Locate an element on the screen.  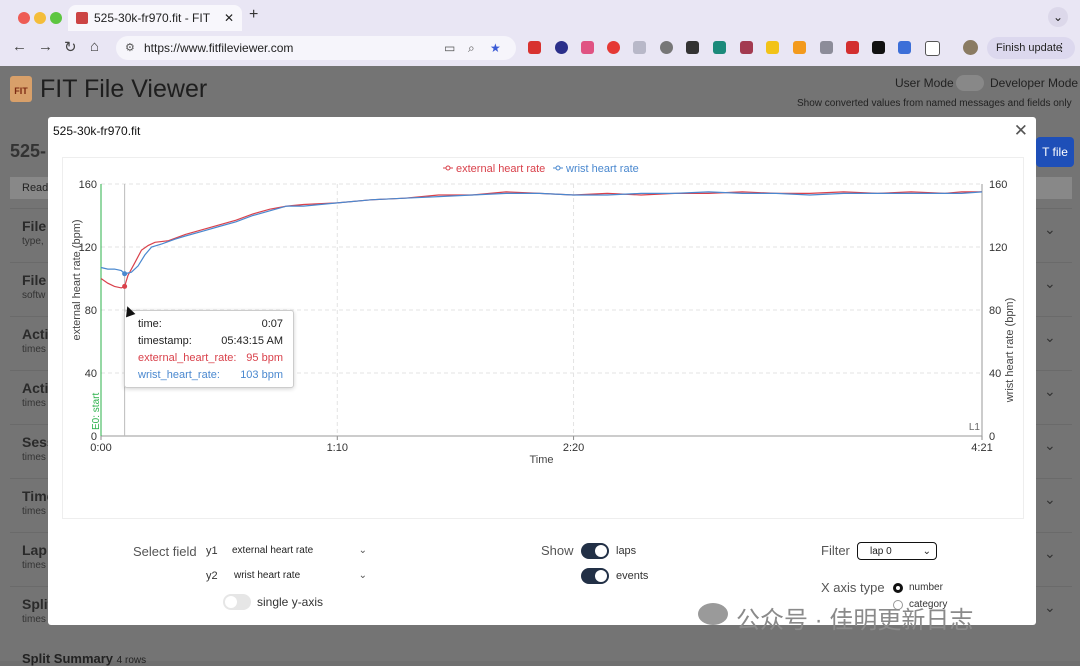
modal-title: 525-30k-fr970.fit is located at coordinates (96, 131).